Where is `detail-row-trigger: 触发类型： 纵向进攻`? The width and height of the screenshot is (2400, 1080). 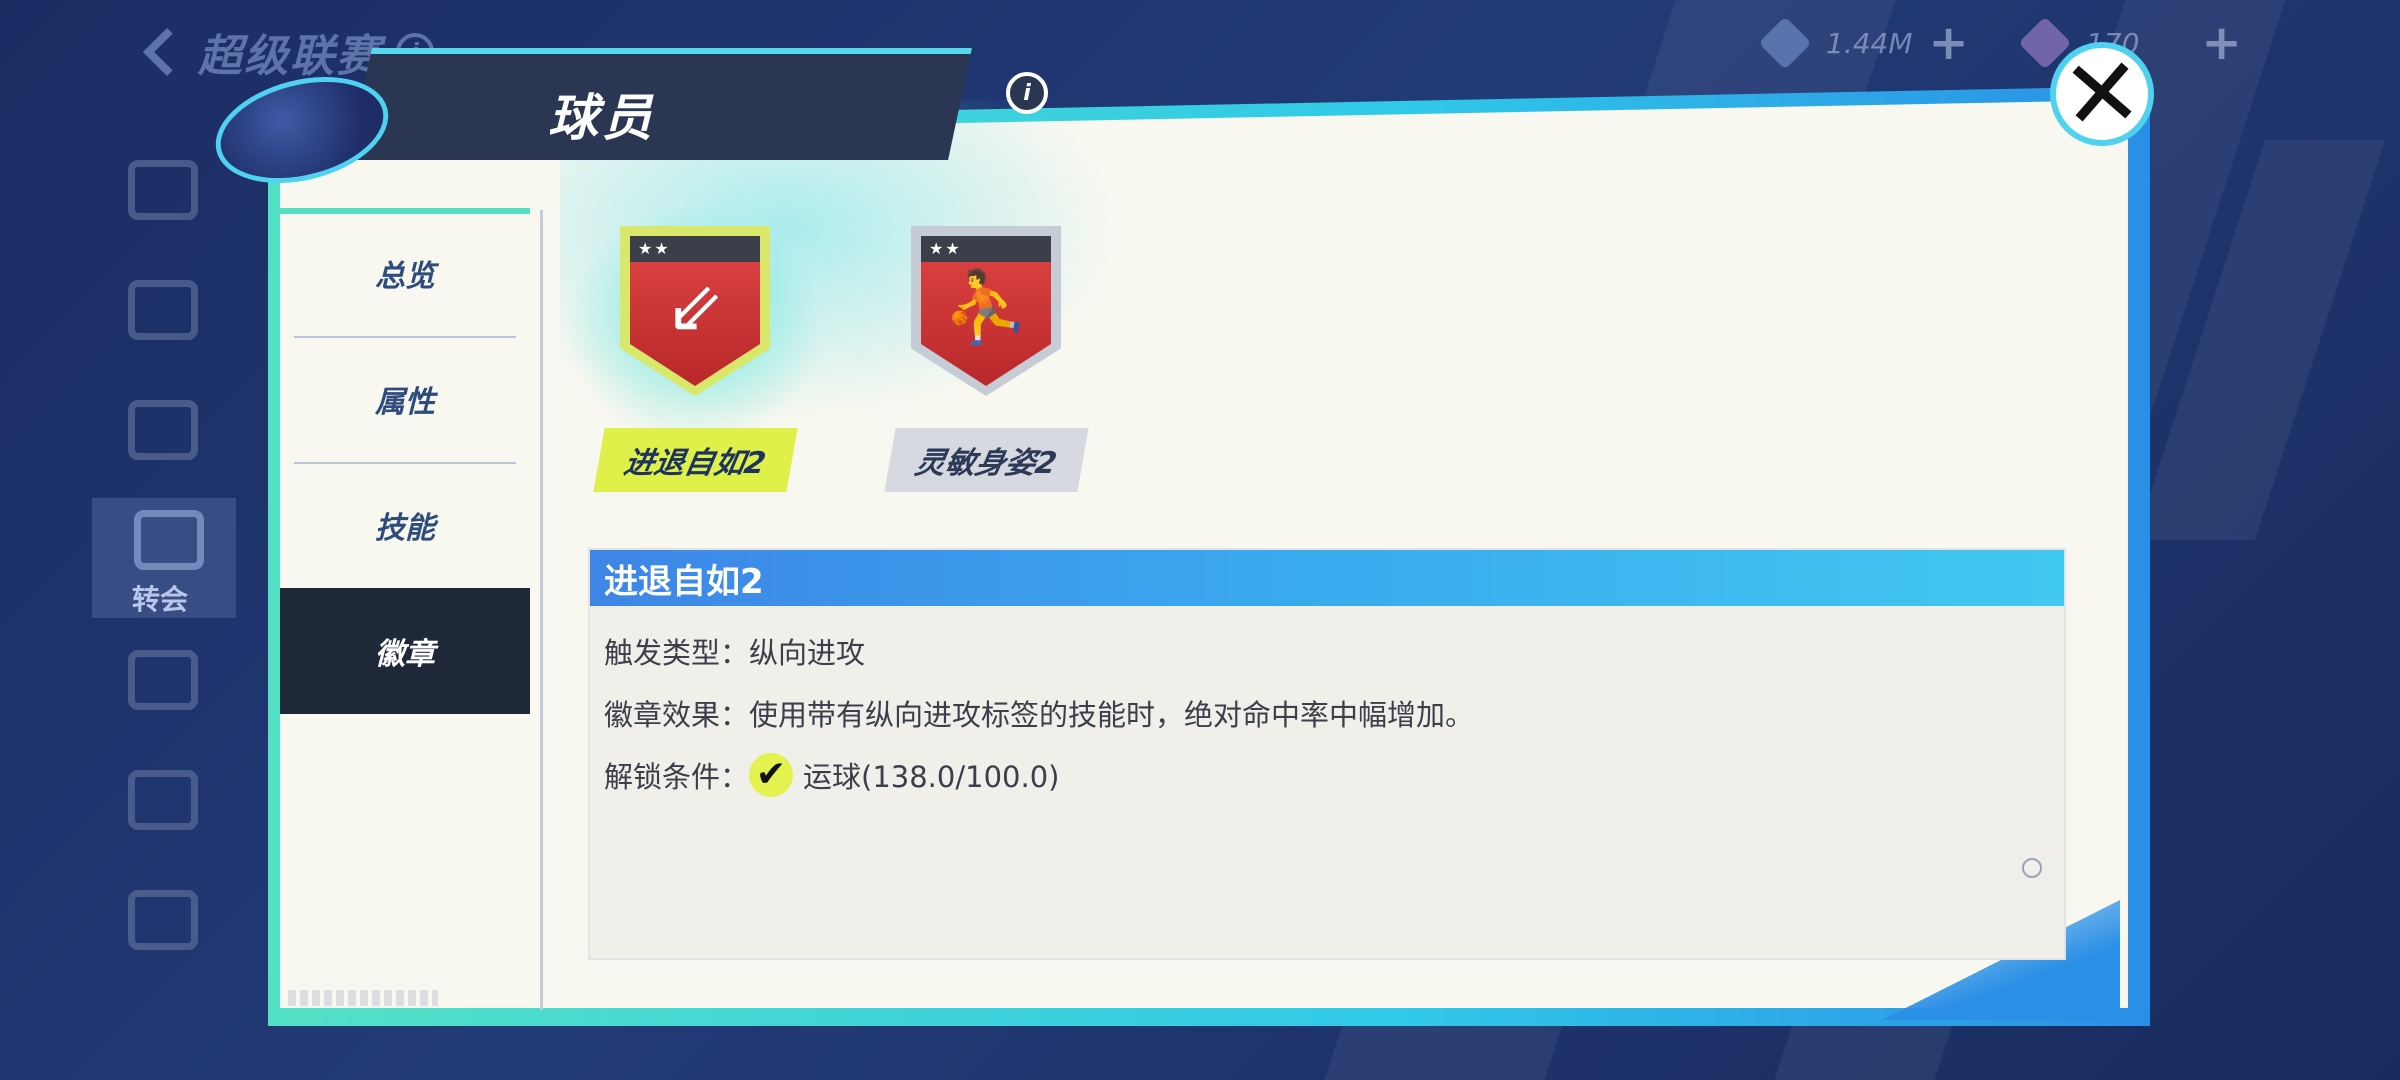
detail-row-trigger: 触发类型： 纵向进攻 is located at coordinates (1327, 651).